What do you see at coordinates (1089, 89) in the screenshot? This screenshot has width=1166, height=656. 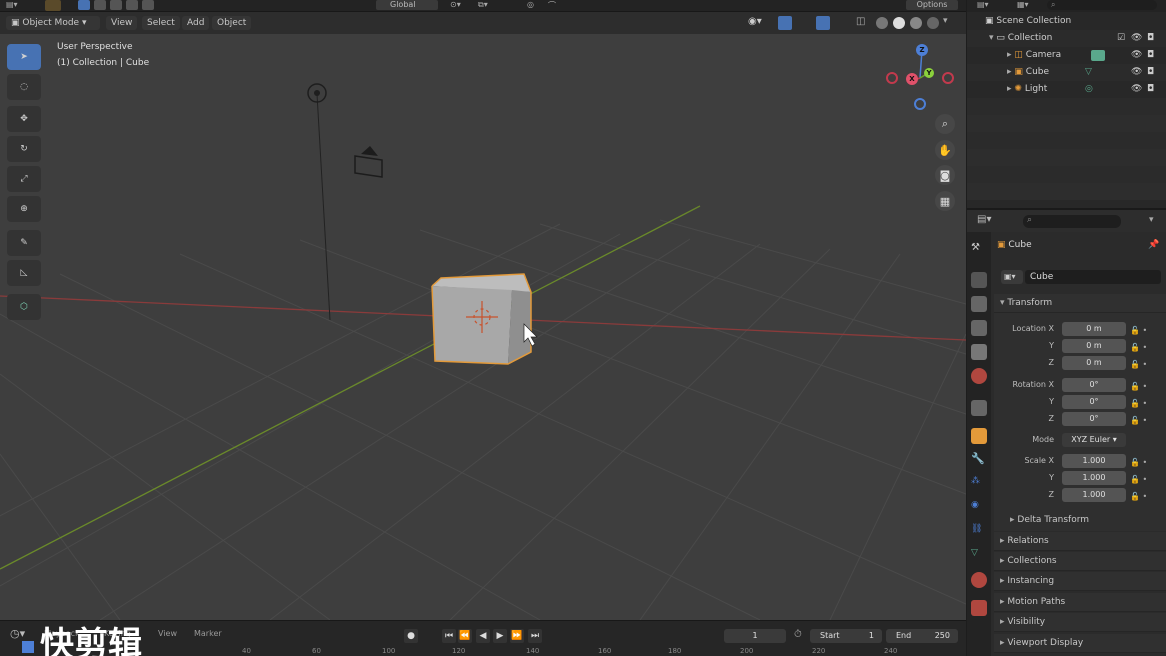 I see `light-data-icon: ◎` at bounding box center [1089, 89].